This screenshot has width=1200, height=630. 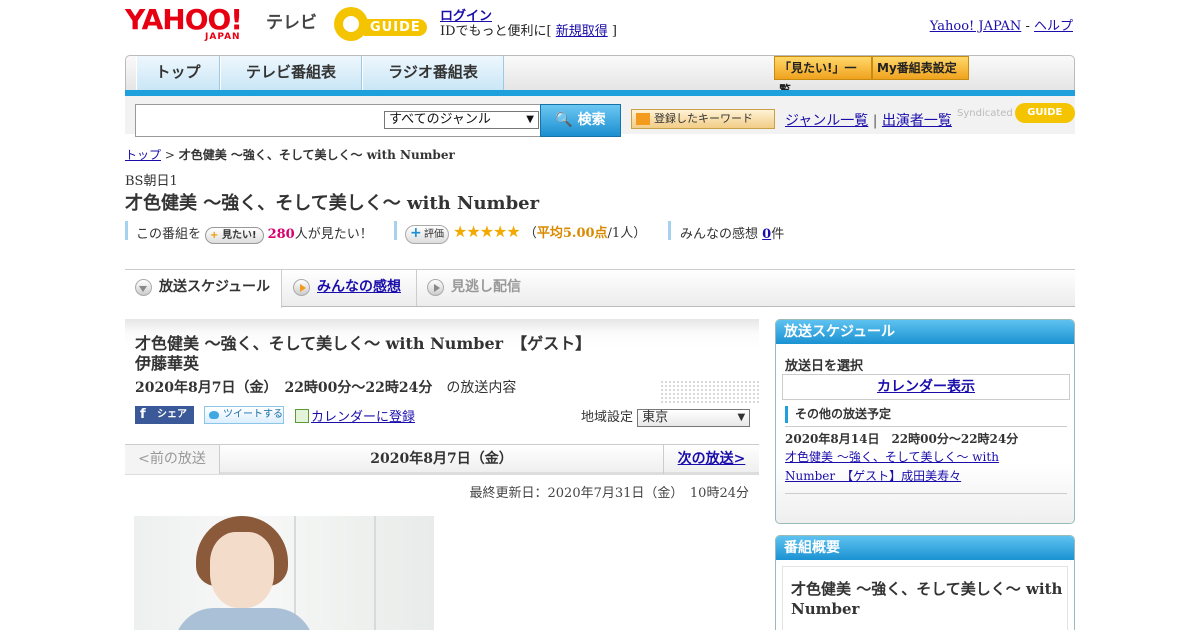 I want to click on divider, so click(x=926, y=493).